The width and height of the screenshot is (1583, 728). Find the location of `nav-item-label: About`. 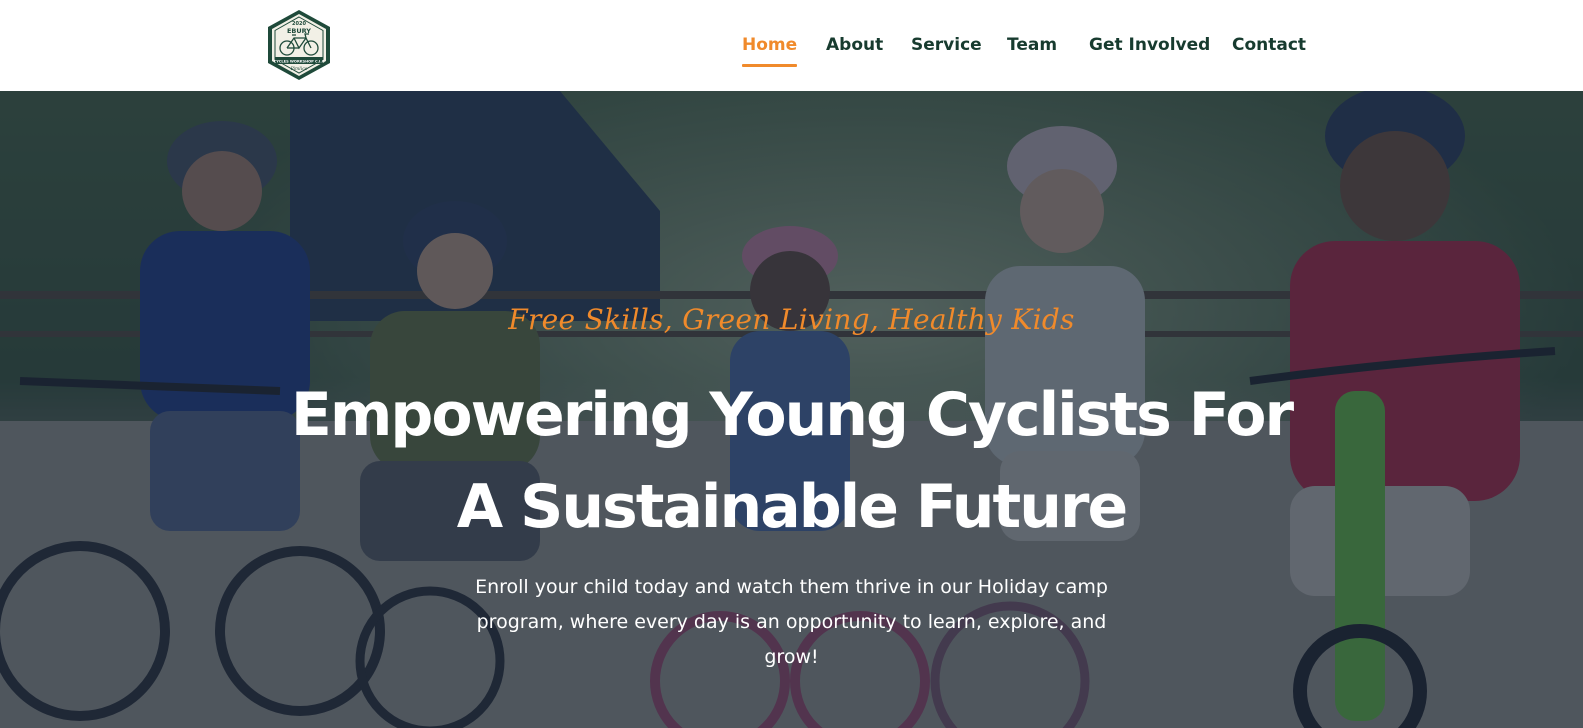

nav-item-label: About is located at coordinates (855, 45).